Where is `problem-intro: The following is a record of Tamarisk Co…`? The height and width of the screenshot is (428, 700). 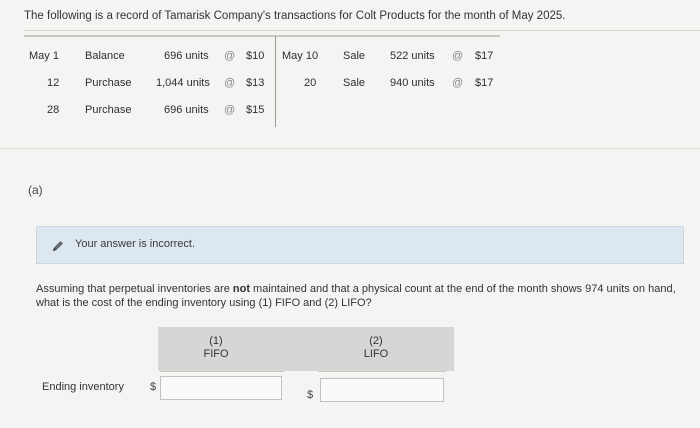
problem-intro: The following is a record of Tamarisk Co… is located at coordinates (295, 16).